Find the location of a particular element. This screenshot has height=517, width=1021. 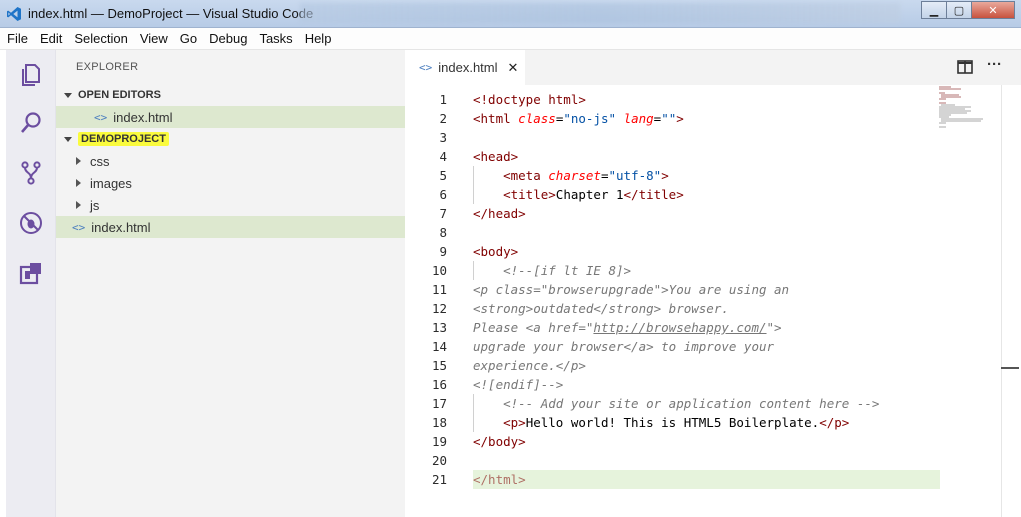

more-actions-icon: ··· is located at coordinates (996, 64).